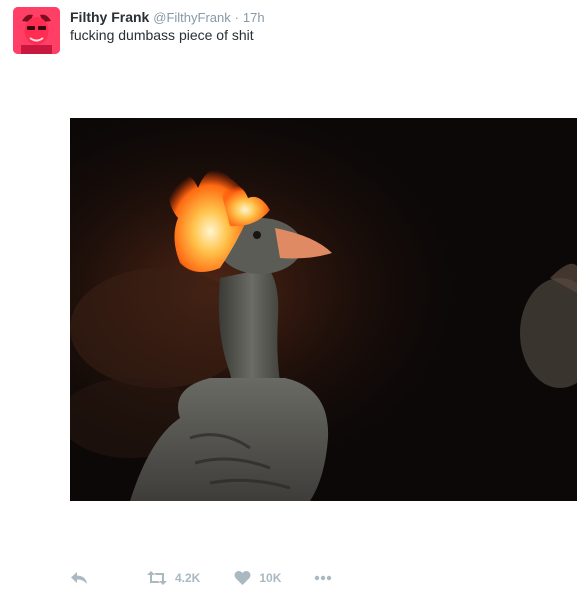 Image resolution: width=585 pixels, height=594 pixels. I want to click on tweet-timestamp: 17h, so click(254, 17).